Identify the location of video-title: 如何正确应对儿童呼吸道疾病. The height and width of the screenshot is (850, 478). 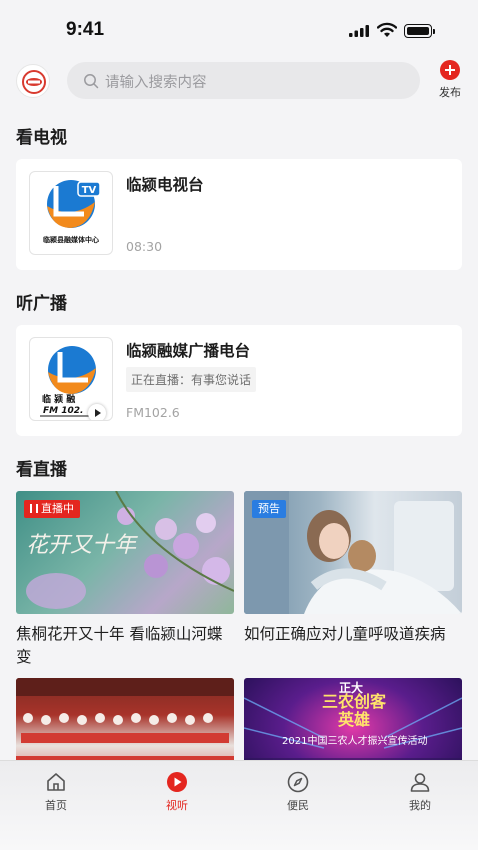
(345, 634).